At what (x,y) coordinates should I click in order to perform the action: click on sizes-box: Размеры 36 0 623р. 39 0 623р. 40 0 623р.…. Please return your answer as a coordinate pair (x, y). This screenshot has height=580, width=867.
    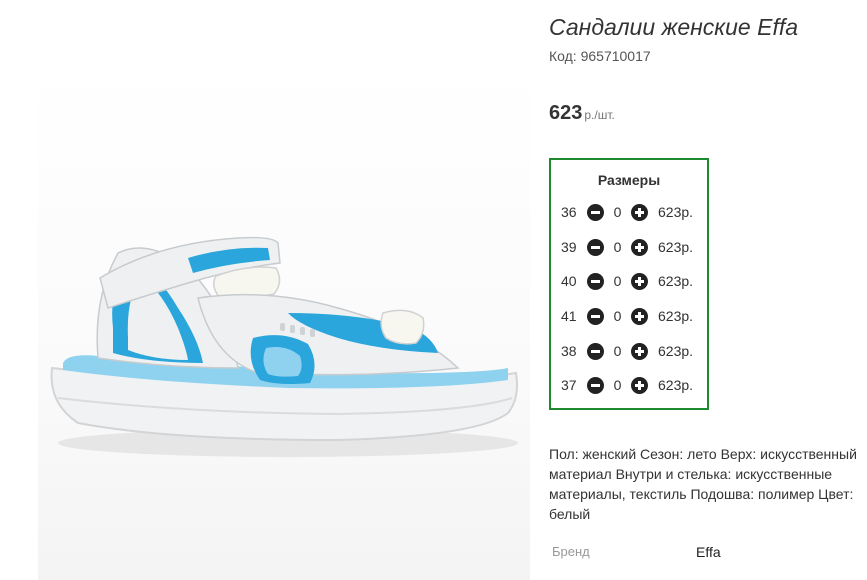
    Looking at the image, I should click on (629, 284).